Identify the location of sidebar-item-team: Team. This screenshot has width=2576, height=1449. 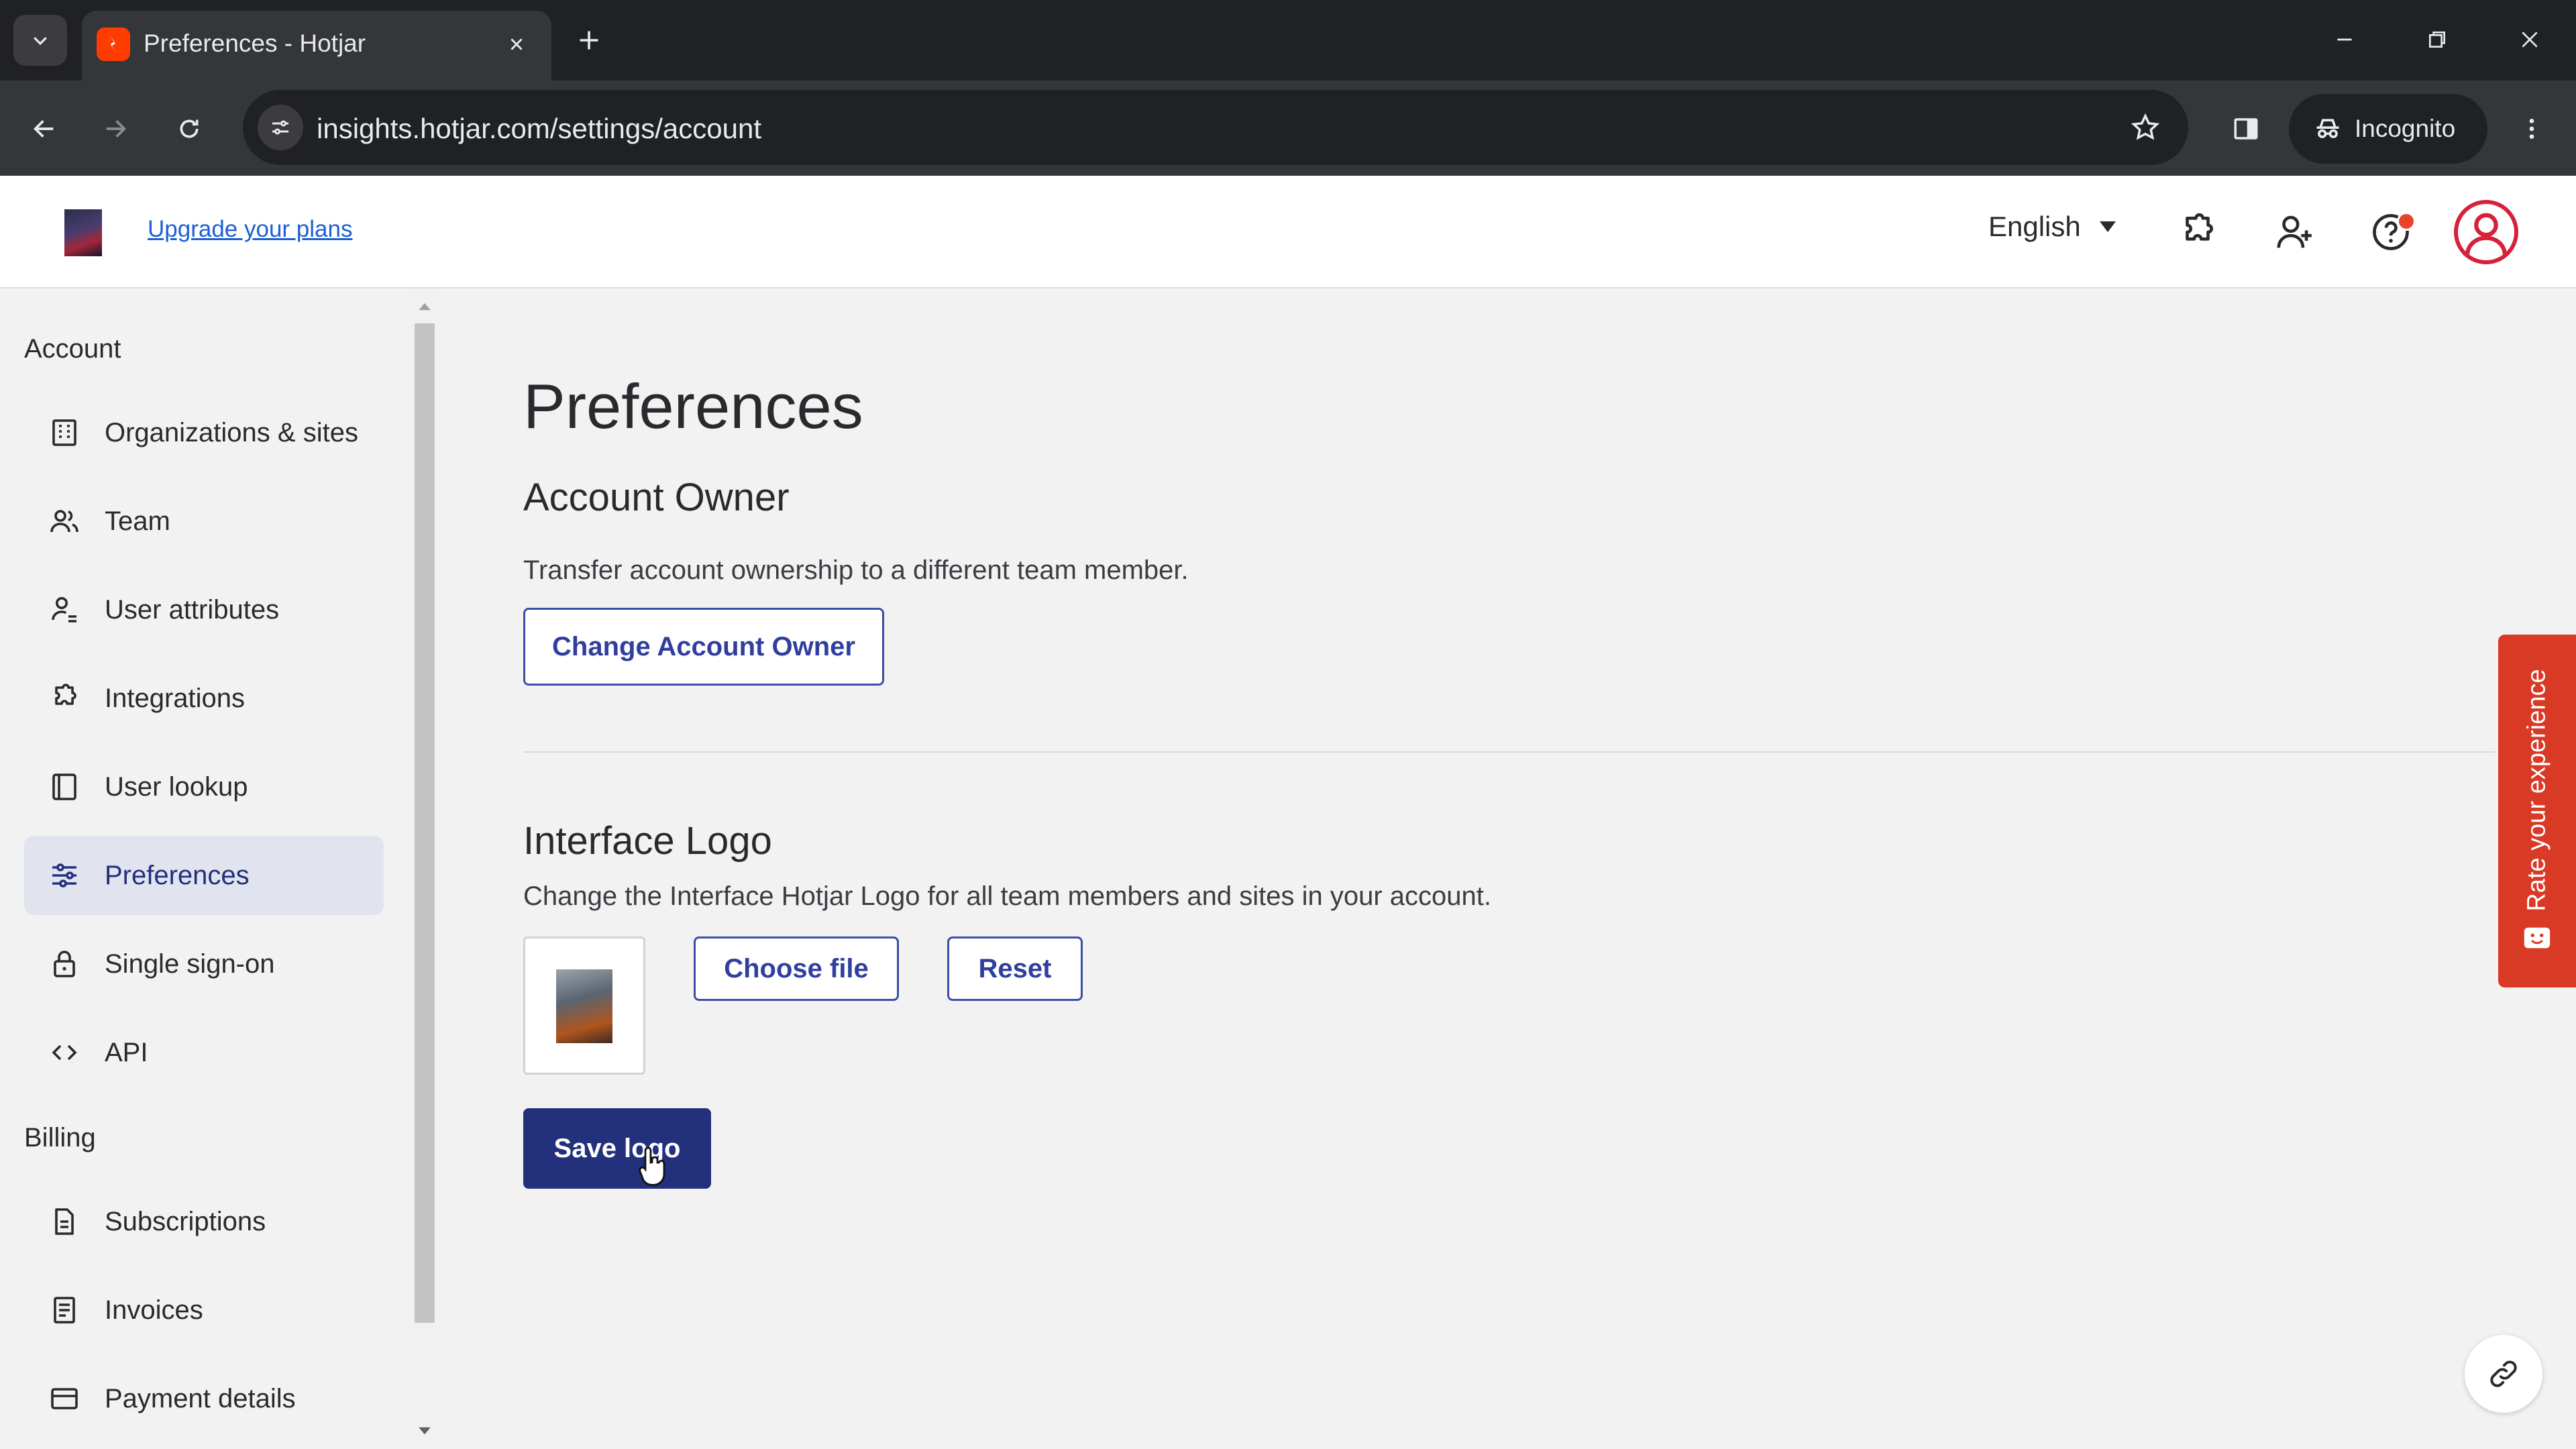
(204, 521).